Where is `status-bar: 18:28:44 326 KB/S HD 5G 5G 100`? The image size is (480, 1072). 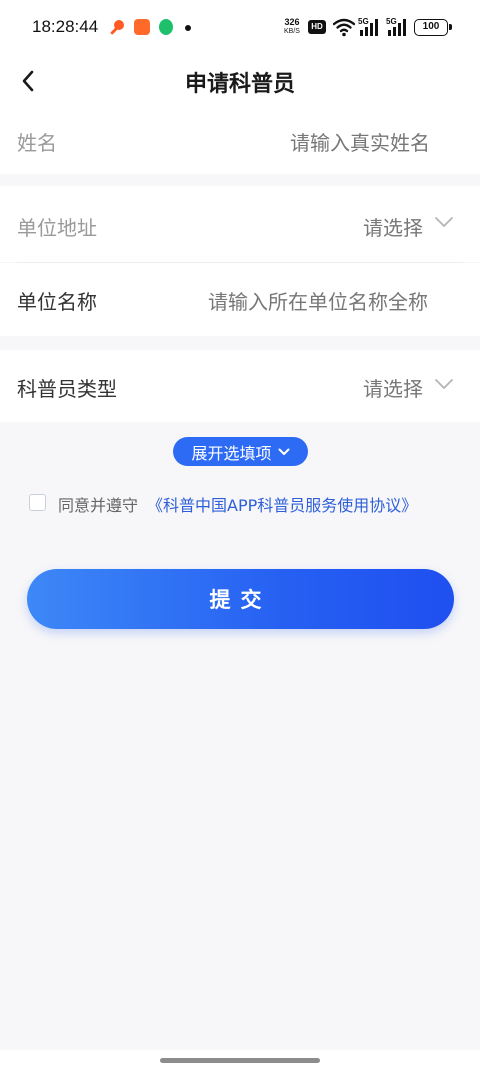 status-bar: 18:28:44 326 KB/S HD 5G 5G 100 is located at coordinates (240, 28).